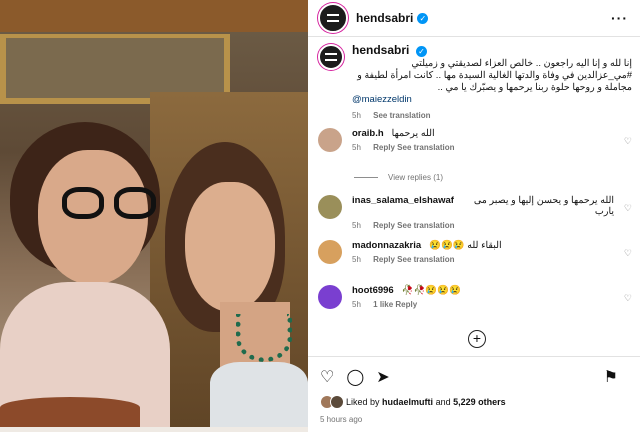  Describe the element at coordinates (373, 290) in the screenshot. I see `commenter-username: hoot6996` at that location.